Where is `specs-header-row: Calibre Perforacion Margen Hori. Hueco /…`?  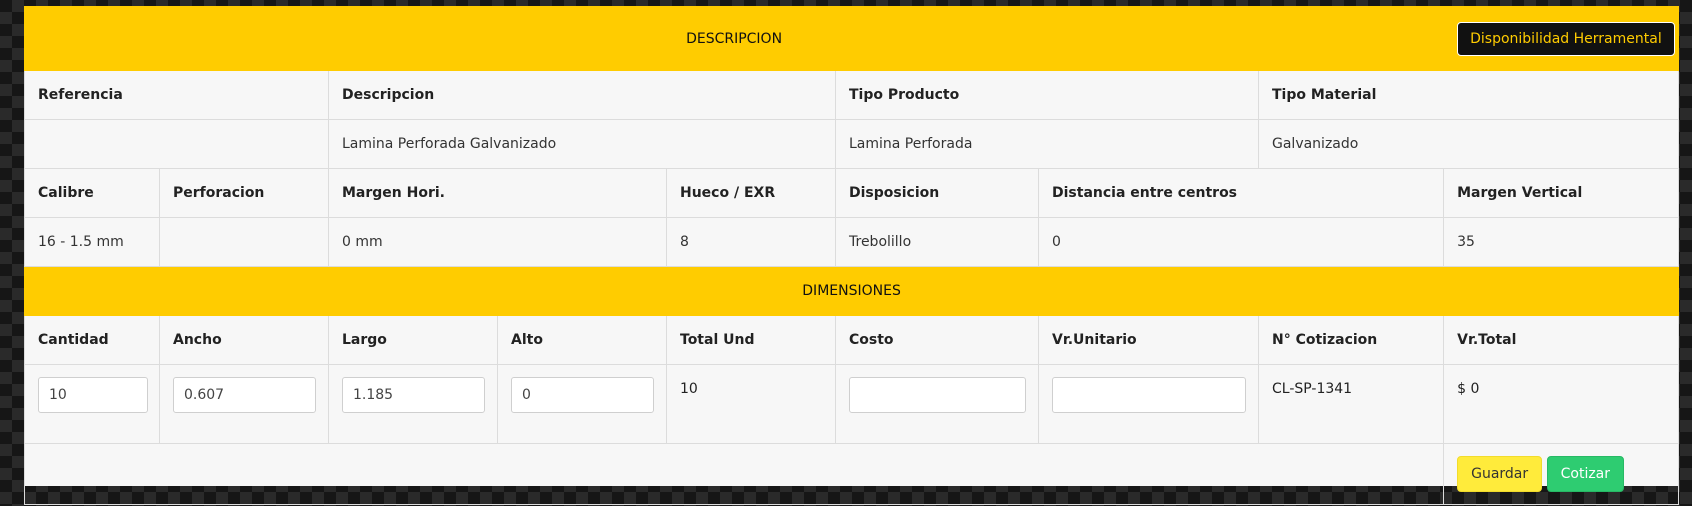
specs-header-row: Calibre Perforacion Margen Hori. Hueco /… is located at coordinates (852, 193).